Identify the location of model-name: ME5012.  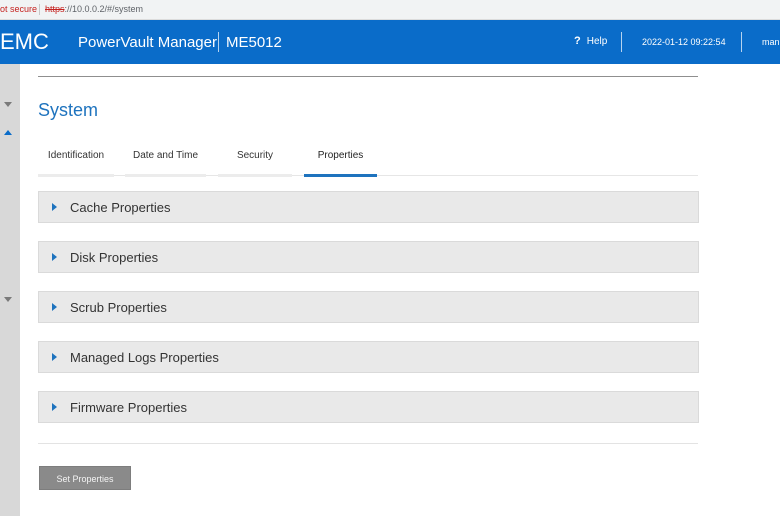
(254, 42).